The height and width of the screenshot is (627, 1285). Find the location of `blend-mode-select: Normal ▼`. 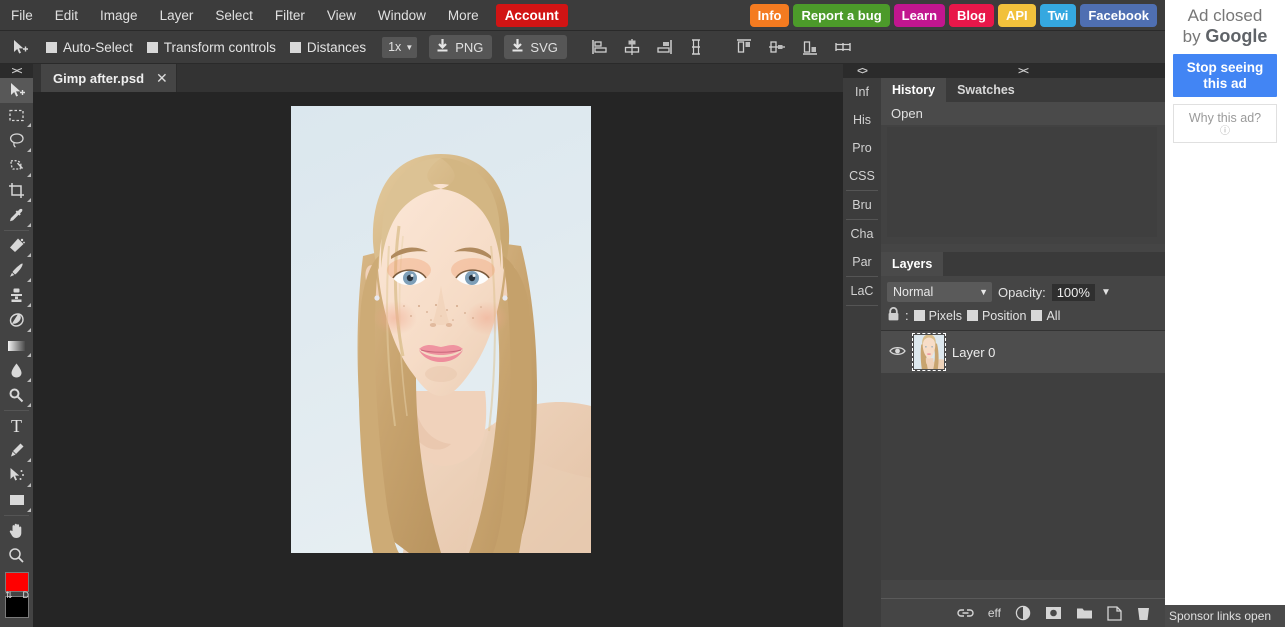

blend-mode-select: Normal ▼ is located at coordinates (939, 292).